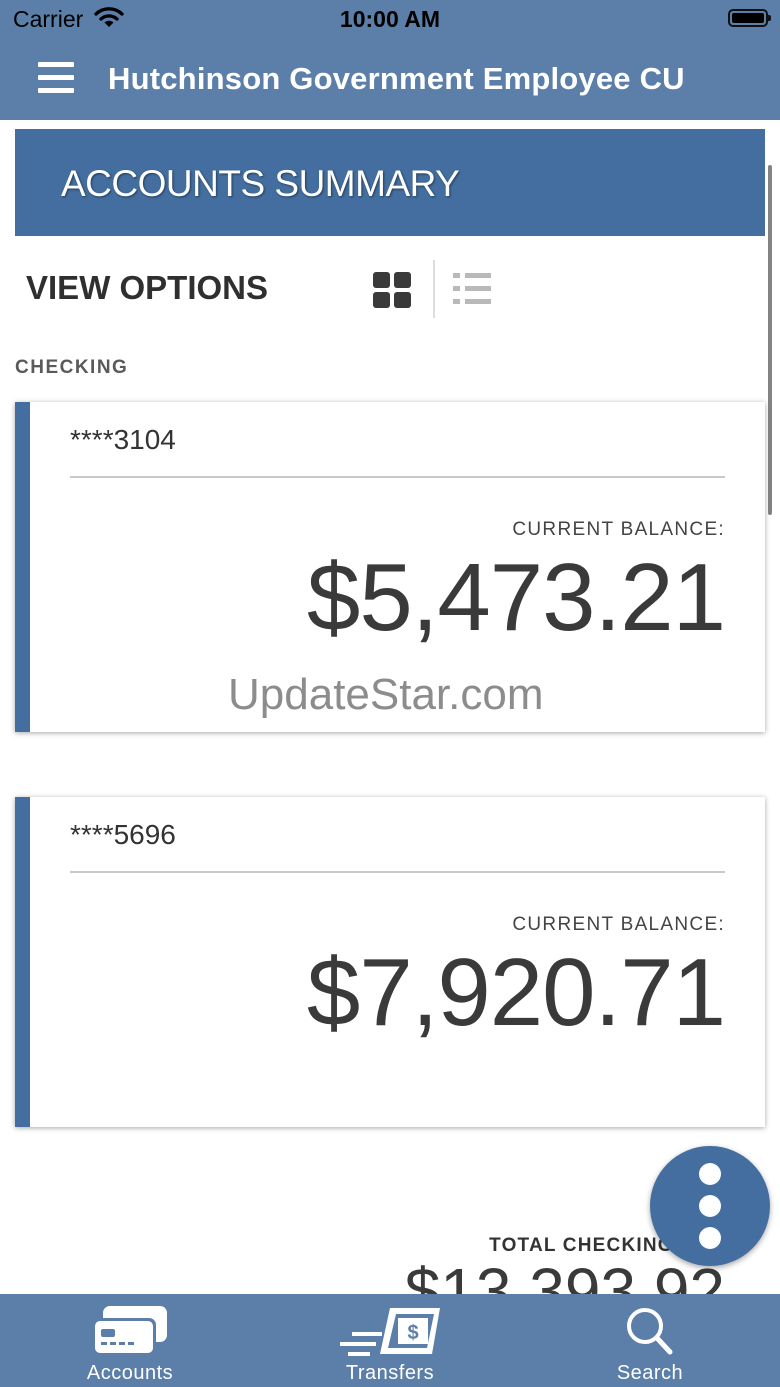  I want to click on accounts-summary-banner: ACCOUNTS SUMMARY, so click(390, 182).